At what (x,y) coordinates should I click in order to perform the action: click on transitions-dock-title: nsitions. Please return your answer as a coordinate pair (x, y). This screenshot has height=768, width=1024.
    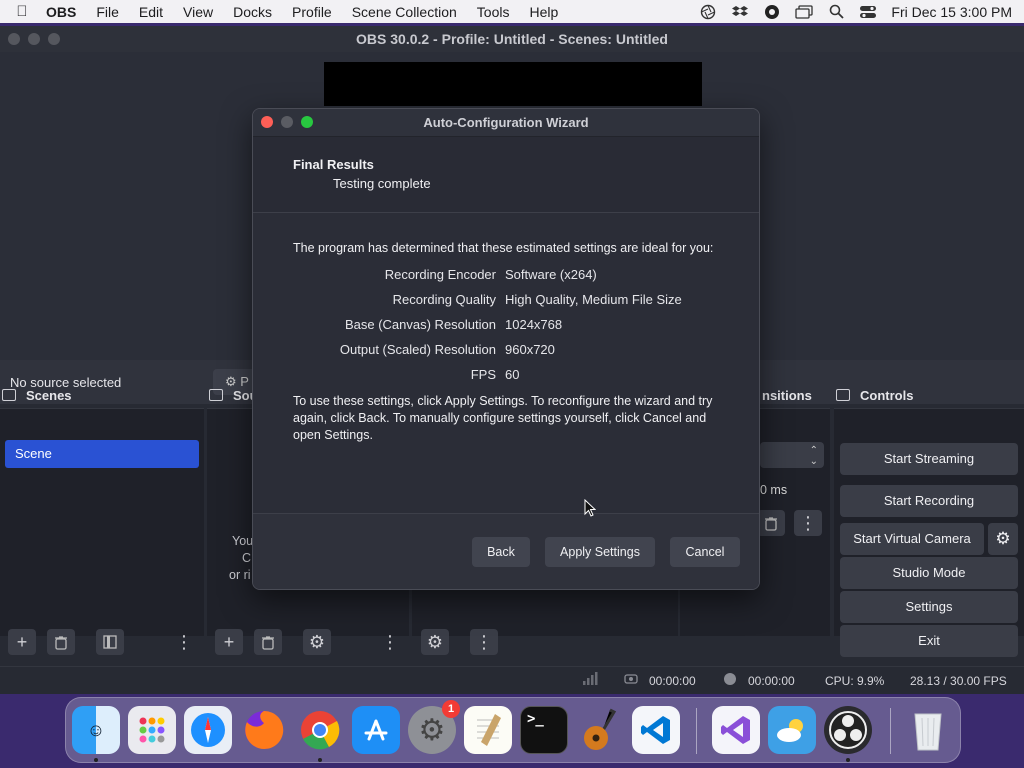
    Looking at the image, I should click on (787, 395).